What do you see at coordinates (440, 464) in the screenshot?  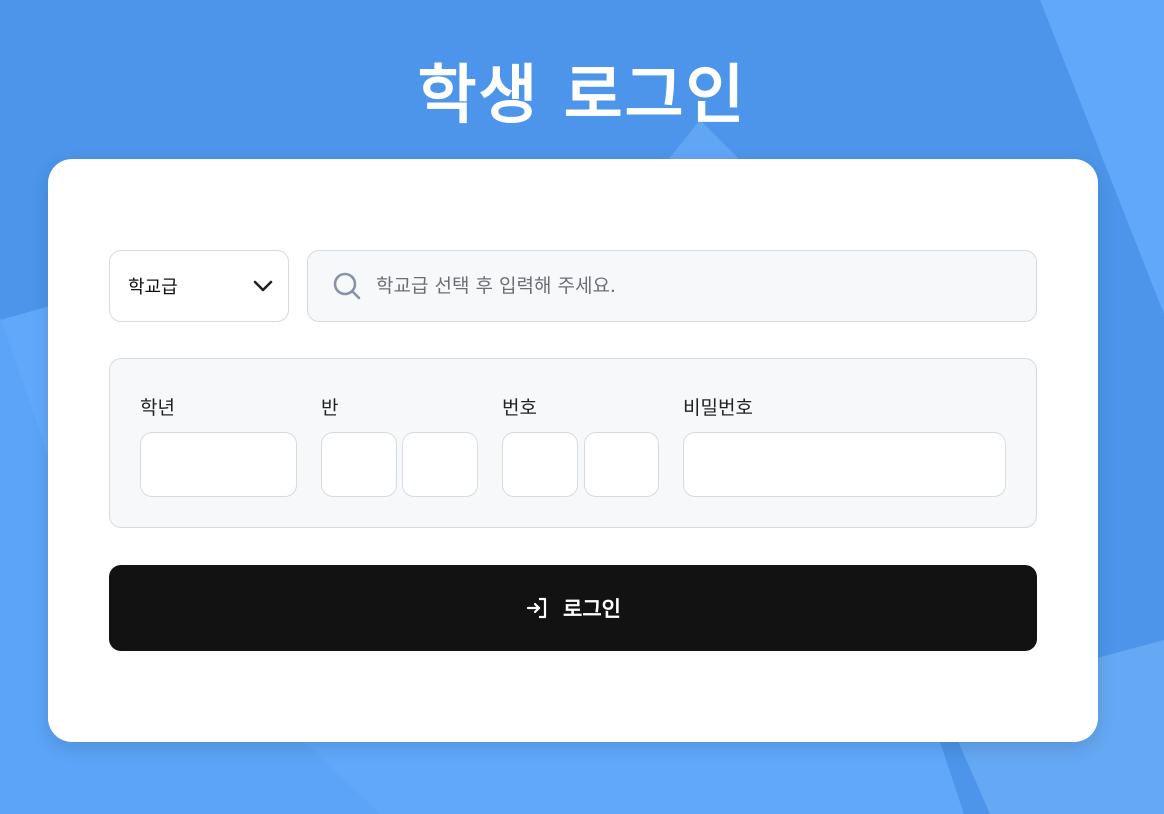 I see `class-digit-2-input` at bounding box center [440, 464].